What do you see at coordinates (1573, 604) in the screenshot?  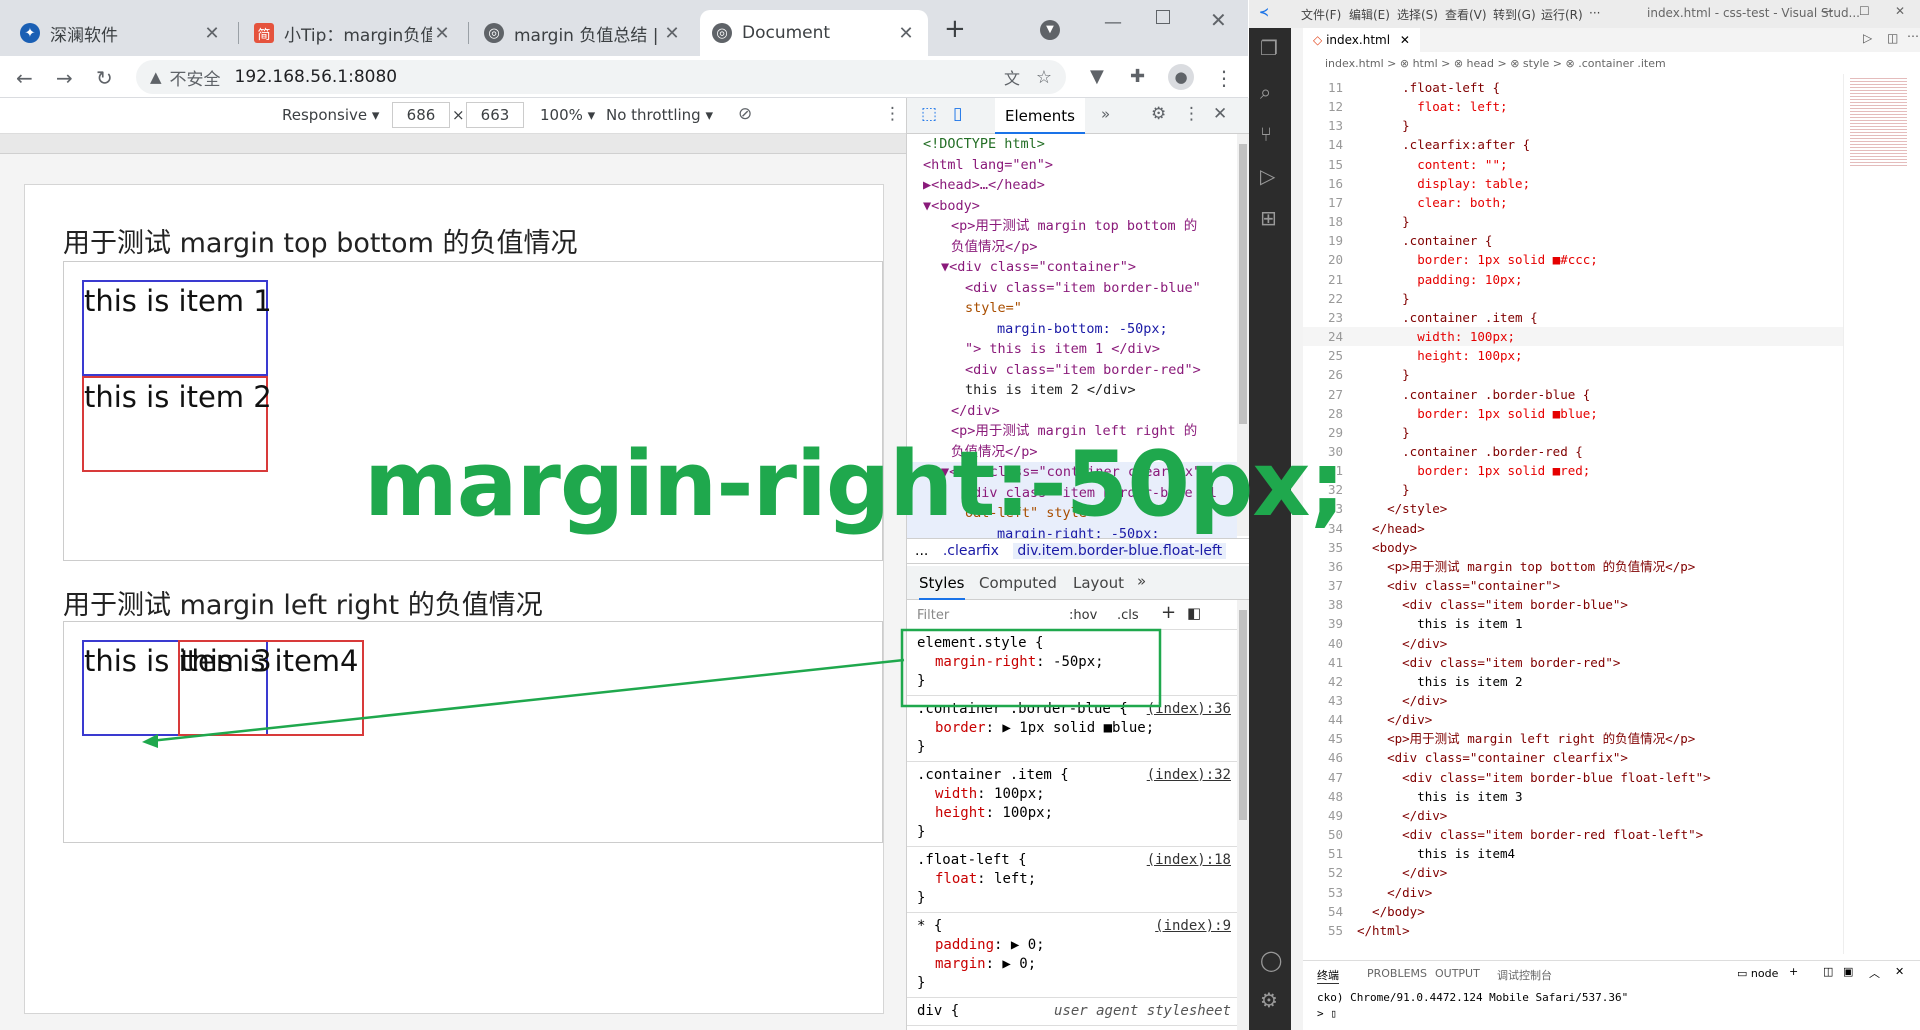 I see `code-line: 38 <div class="item border-blue">` at bounding box center [1573, 604].